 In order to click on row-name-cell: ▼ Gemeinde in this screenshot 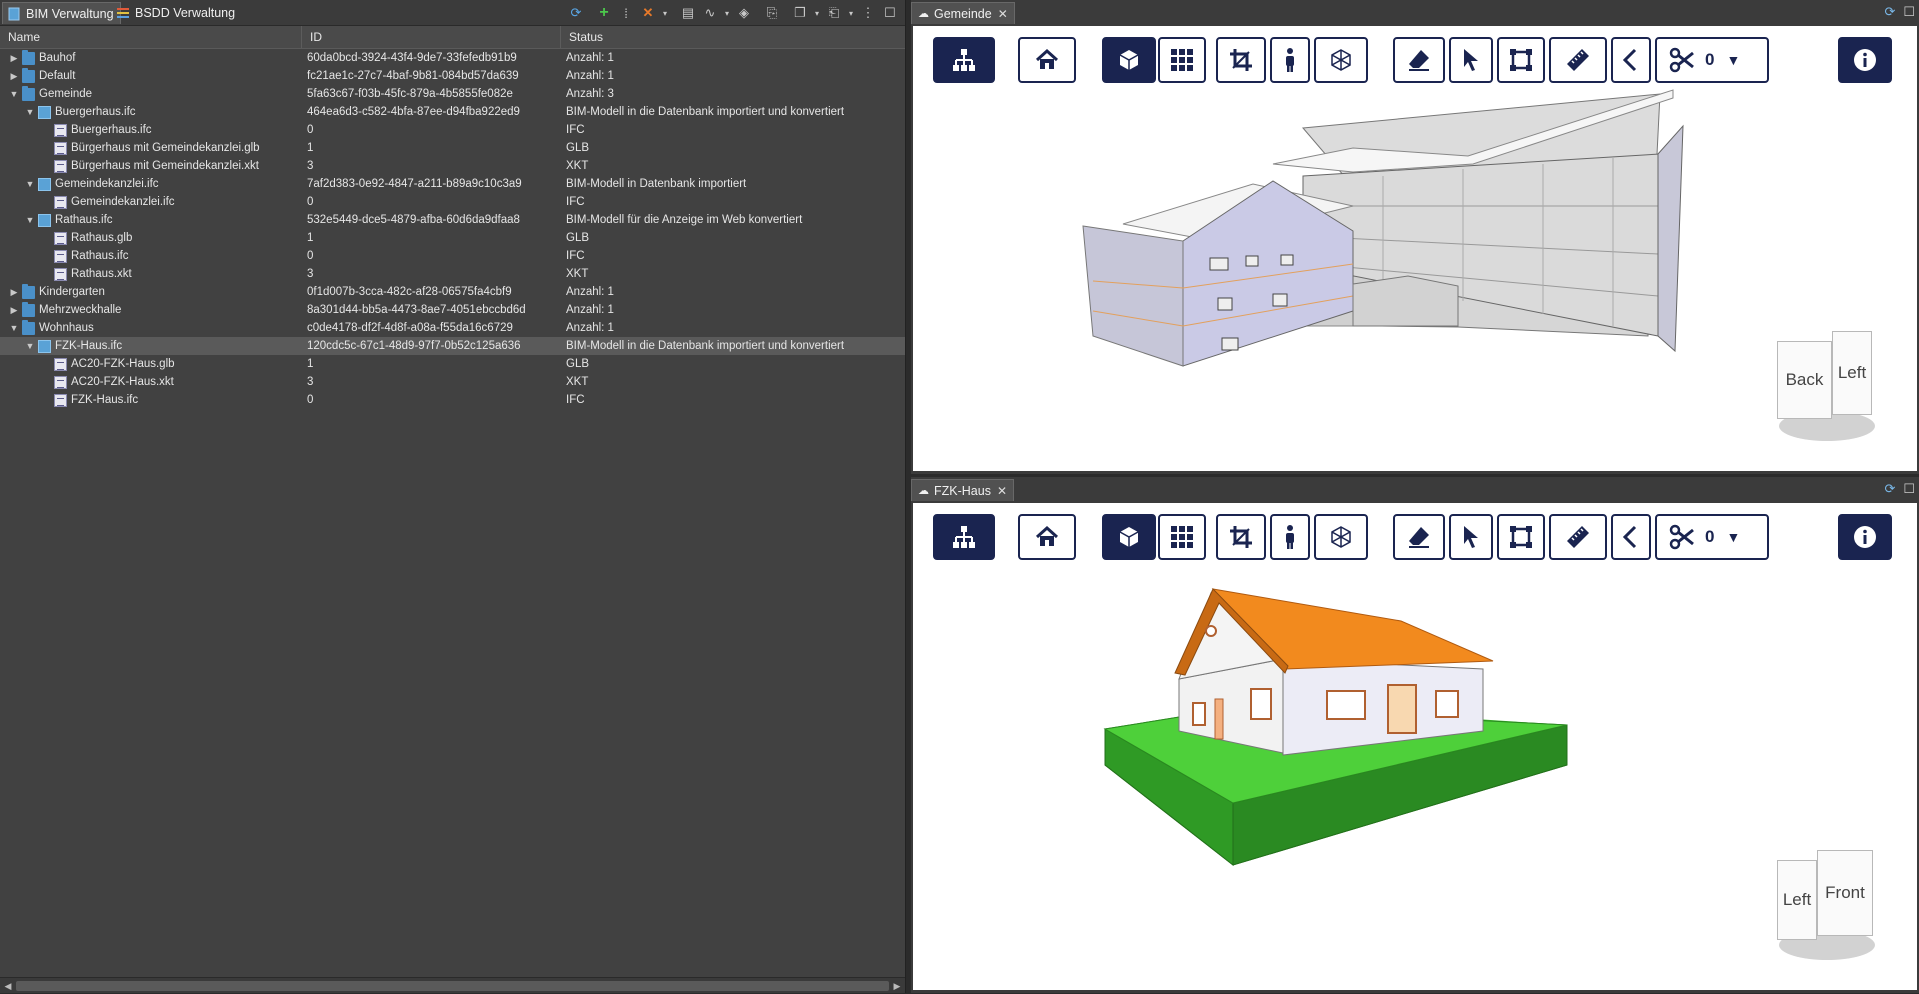, I will do `click(150, 94)`.